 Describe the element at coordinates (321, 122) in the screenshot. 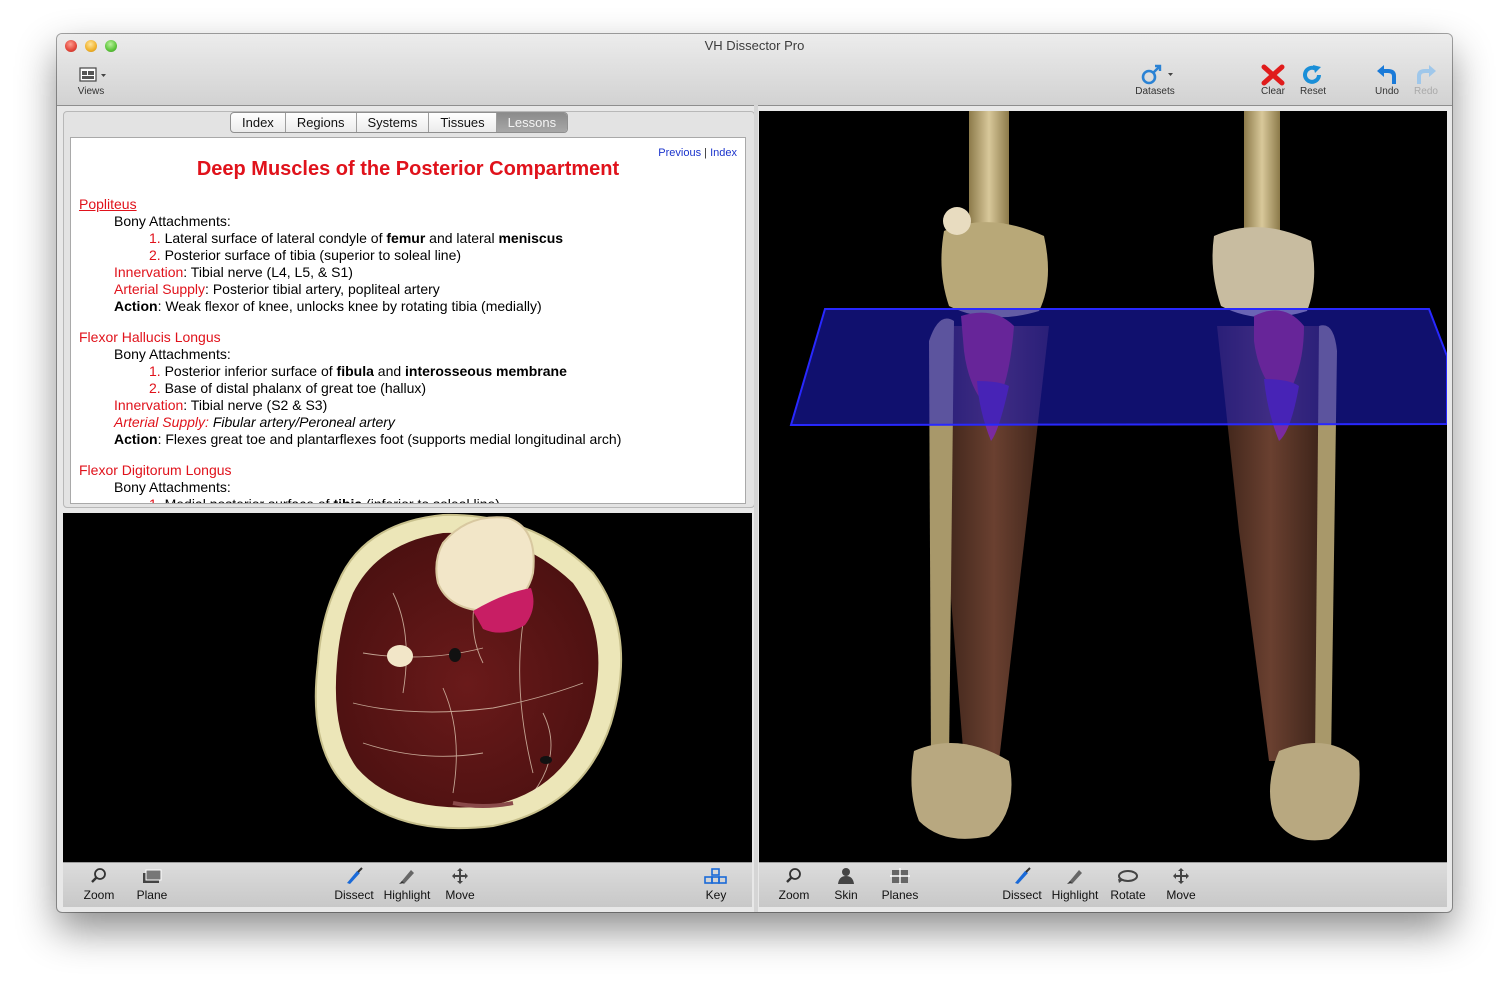

I see `tab-regions: Regions` at that location.